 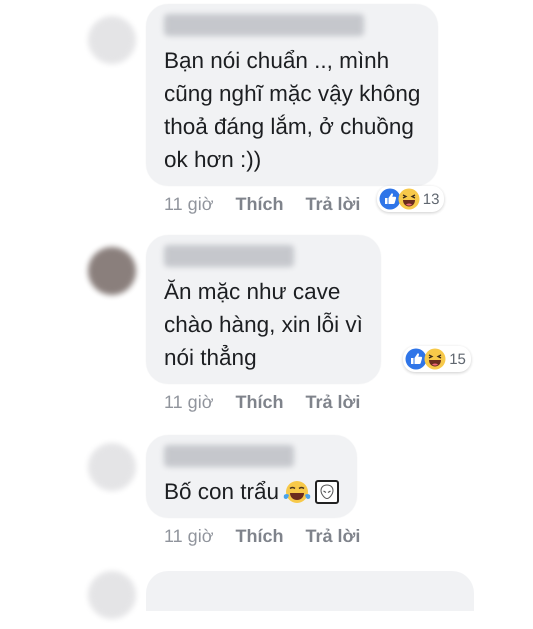 What do you see at coordinates (437, 359) in the screenshot?
I see `reactions-summary: 15` at bounding box center [437, 359].